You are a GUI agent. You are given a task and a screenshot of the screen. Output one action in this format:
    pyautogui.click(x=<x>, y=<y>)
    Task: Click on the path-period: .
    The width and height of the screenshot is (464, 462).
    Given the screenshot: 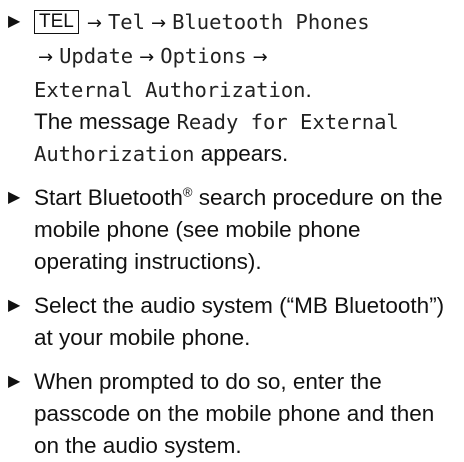 What is the action you would take?
    pyautogui.click(x=308, y=89)
    